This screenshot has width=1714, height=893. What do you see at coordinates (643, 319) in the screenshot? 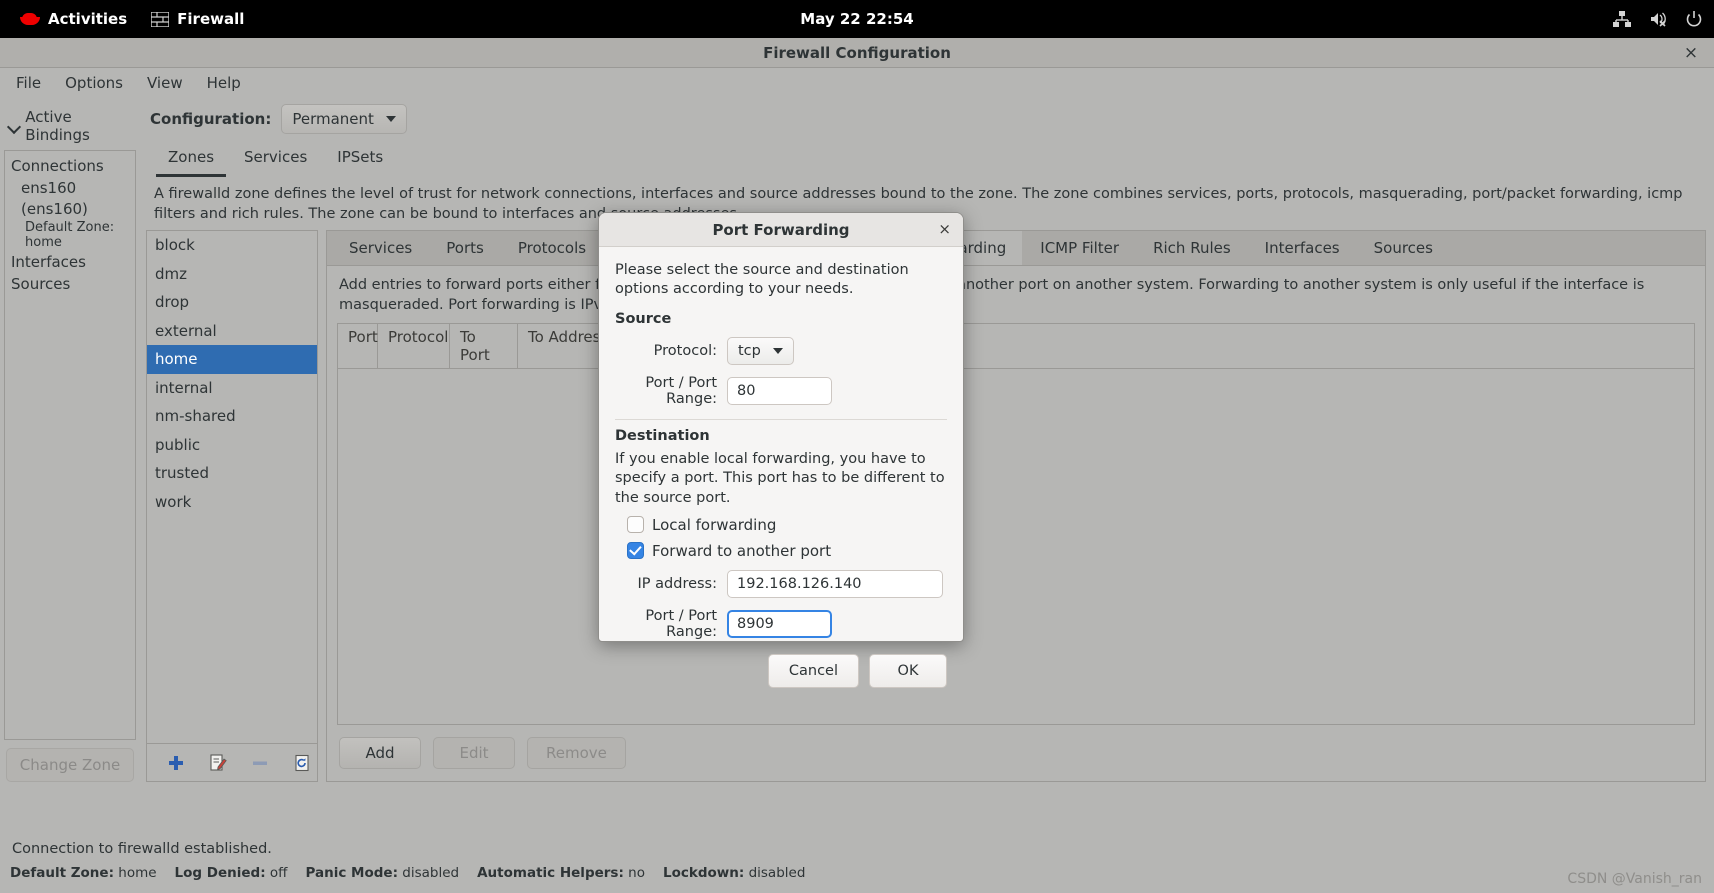
I see `source-section-title: Source` at bounding box center [643, 319].